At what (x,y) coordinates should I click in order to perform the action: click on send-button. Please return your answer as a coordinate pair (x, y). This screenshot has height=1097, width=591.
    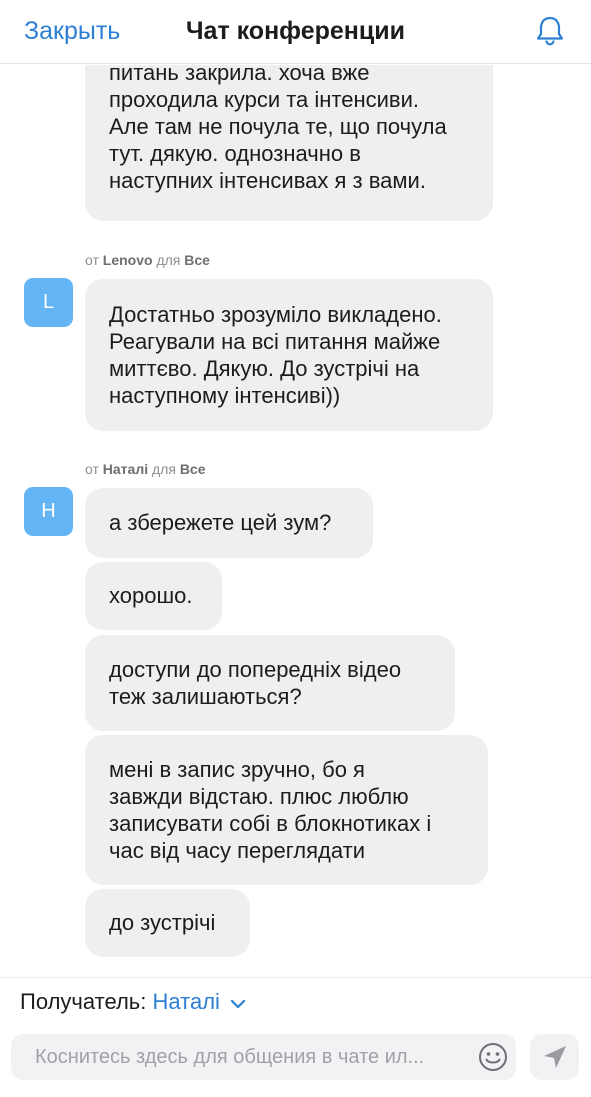
    Looking at the image, I should click on (554, 1057).